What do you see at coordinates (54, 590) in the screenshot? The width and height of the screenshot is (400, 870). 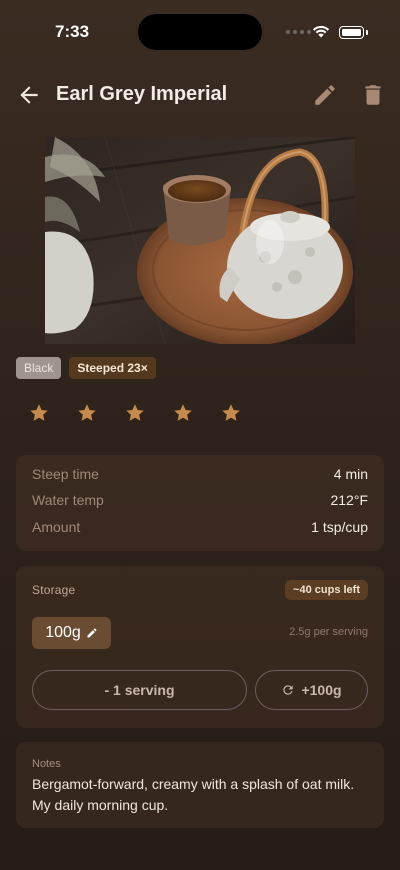 I see `storage-label: Storage` at bounding box center [54, 590].